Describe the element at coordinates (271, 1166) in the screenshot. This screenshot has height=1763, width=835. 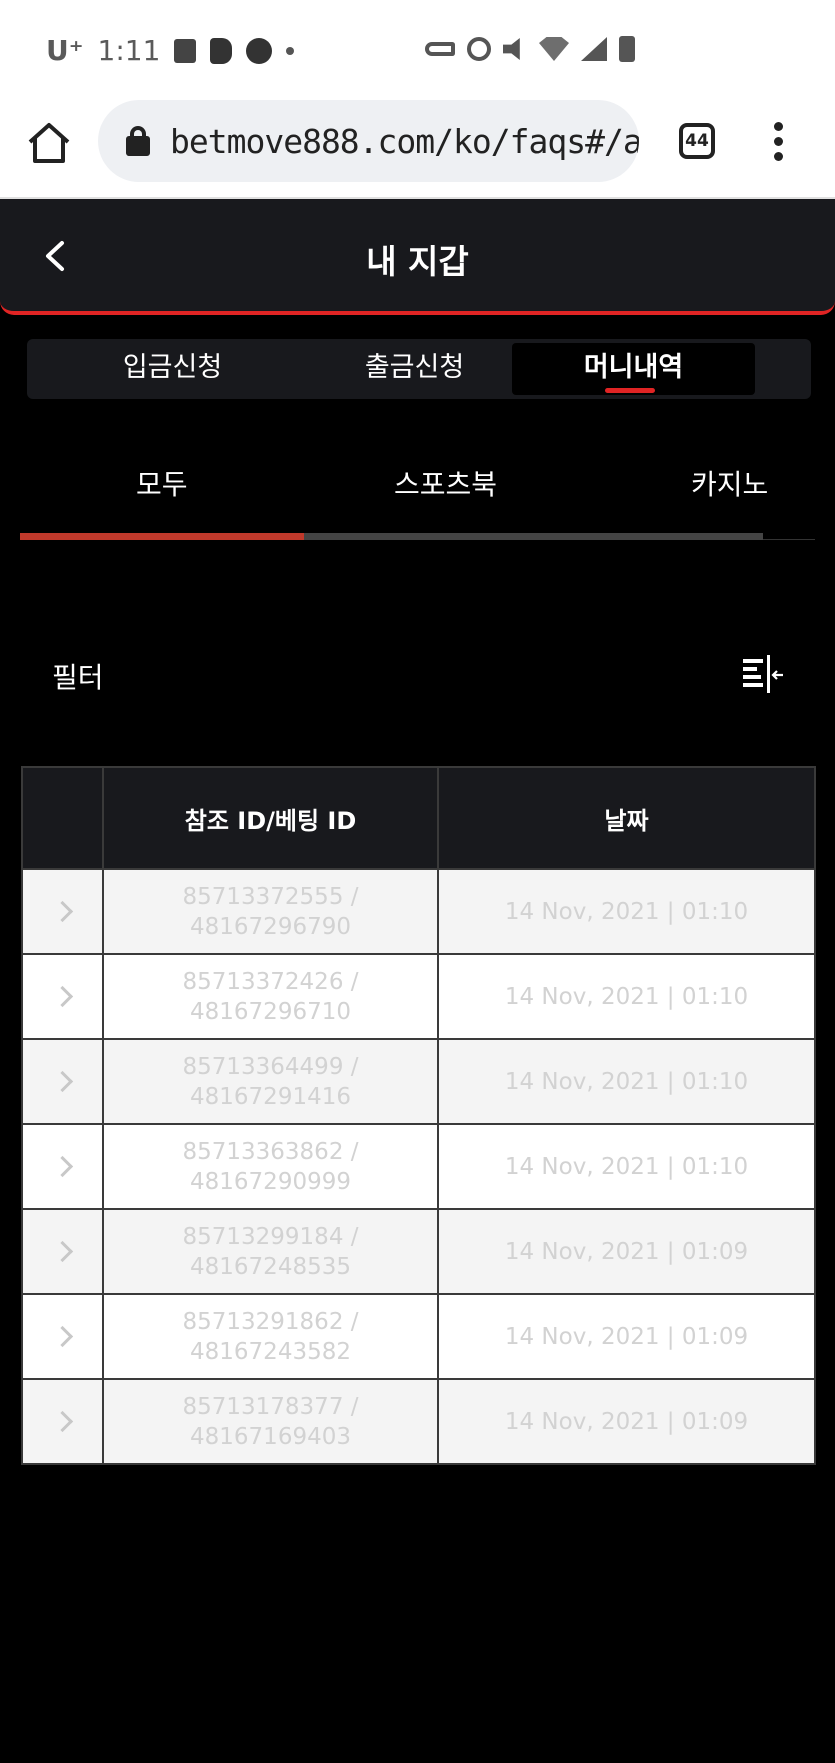
I see `ref-id-cell: 85713363862 / 48167290999` at that location.